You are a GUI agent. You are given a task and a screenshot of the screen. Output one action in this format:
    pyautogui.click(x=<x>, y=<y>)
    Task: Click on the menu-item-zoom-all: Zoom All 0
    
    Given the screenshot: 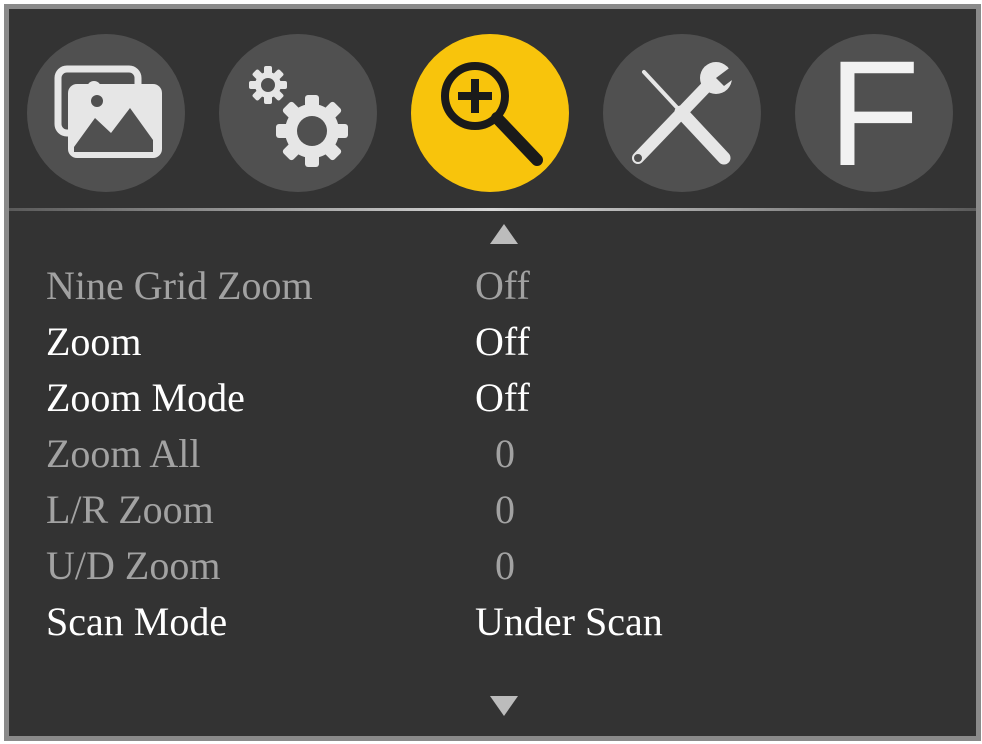 What is the action you would take?
    pyautogui.click(x=492, y=454)
    